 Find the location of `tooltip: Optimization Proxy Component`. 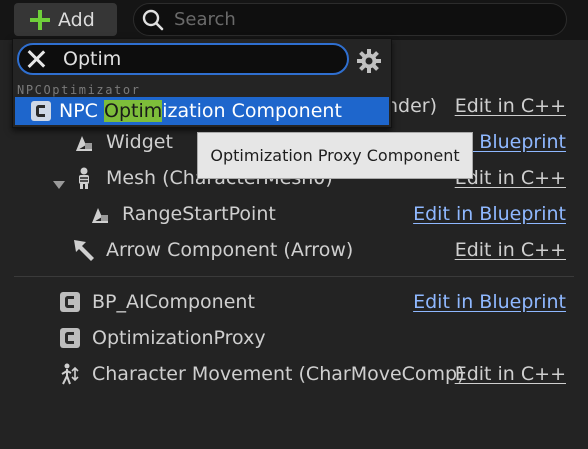

tooltip: Optimization Proxy Component is located at coordinates (335, 155).